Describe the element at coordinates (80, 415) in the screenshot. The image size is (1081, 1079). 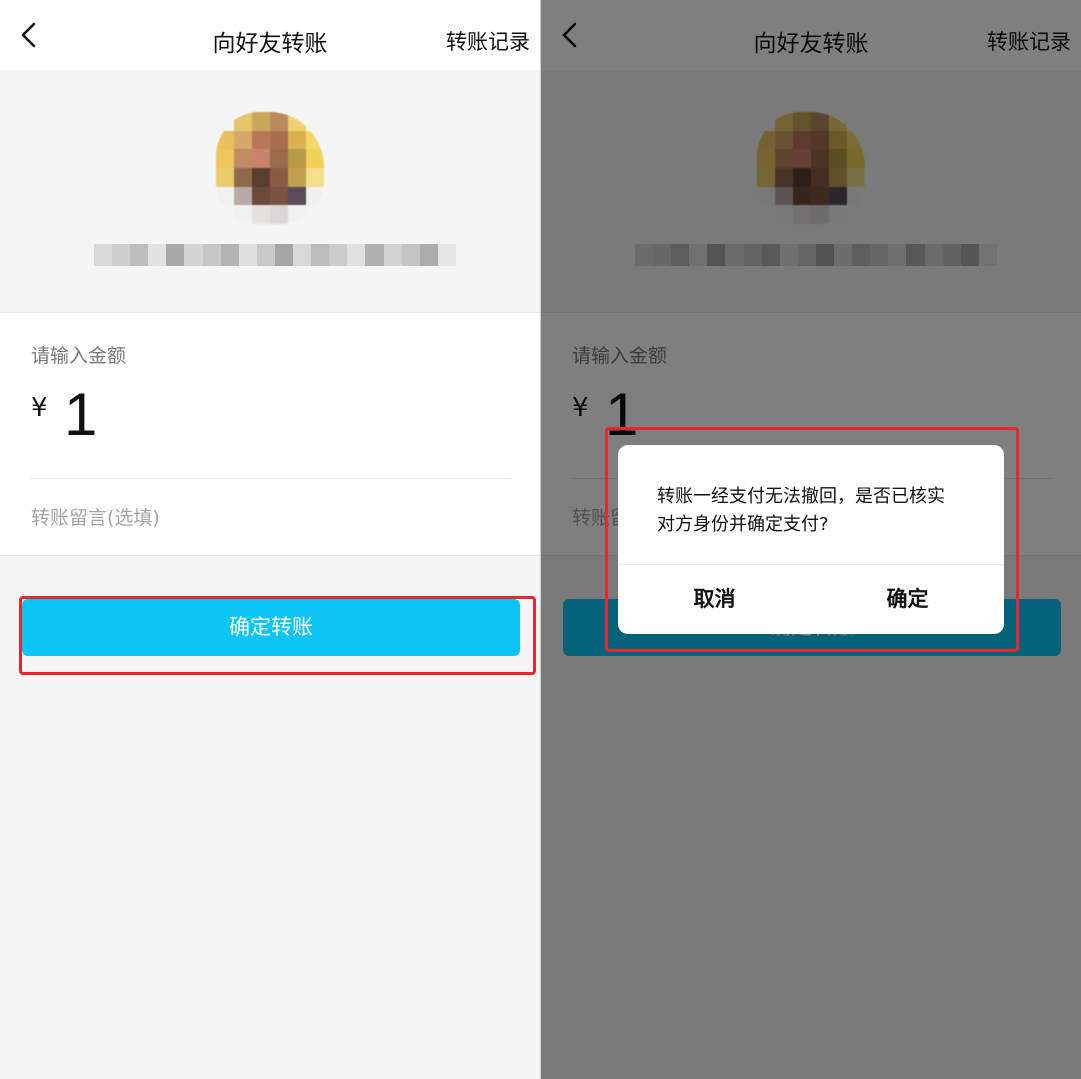
I see `amount-input: 1` at that location.